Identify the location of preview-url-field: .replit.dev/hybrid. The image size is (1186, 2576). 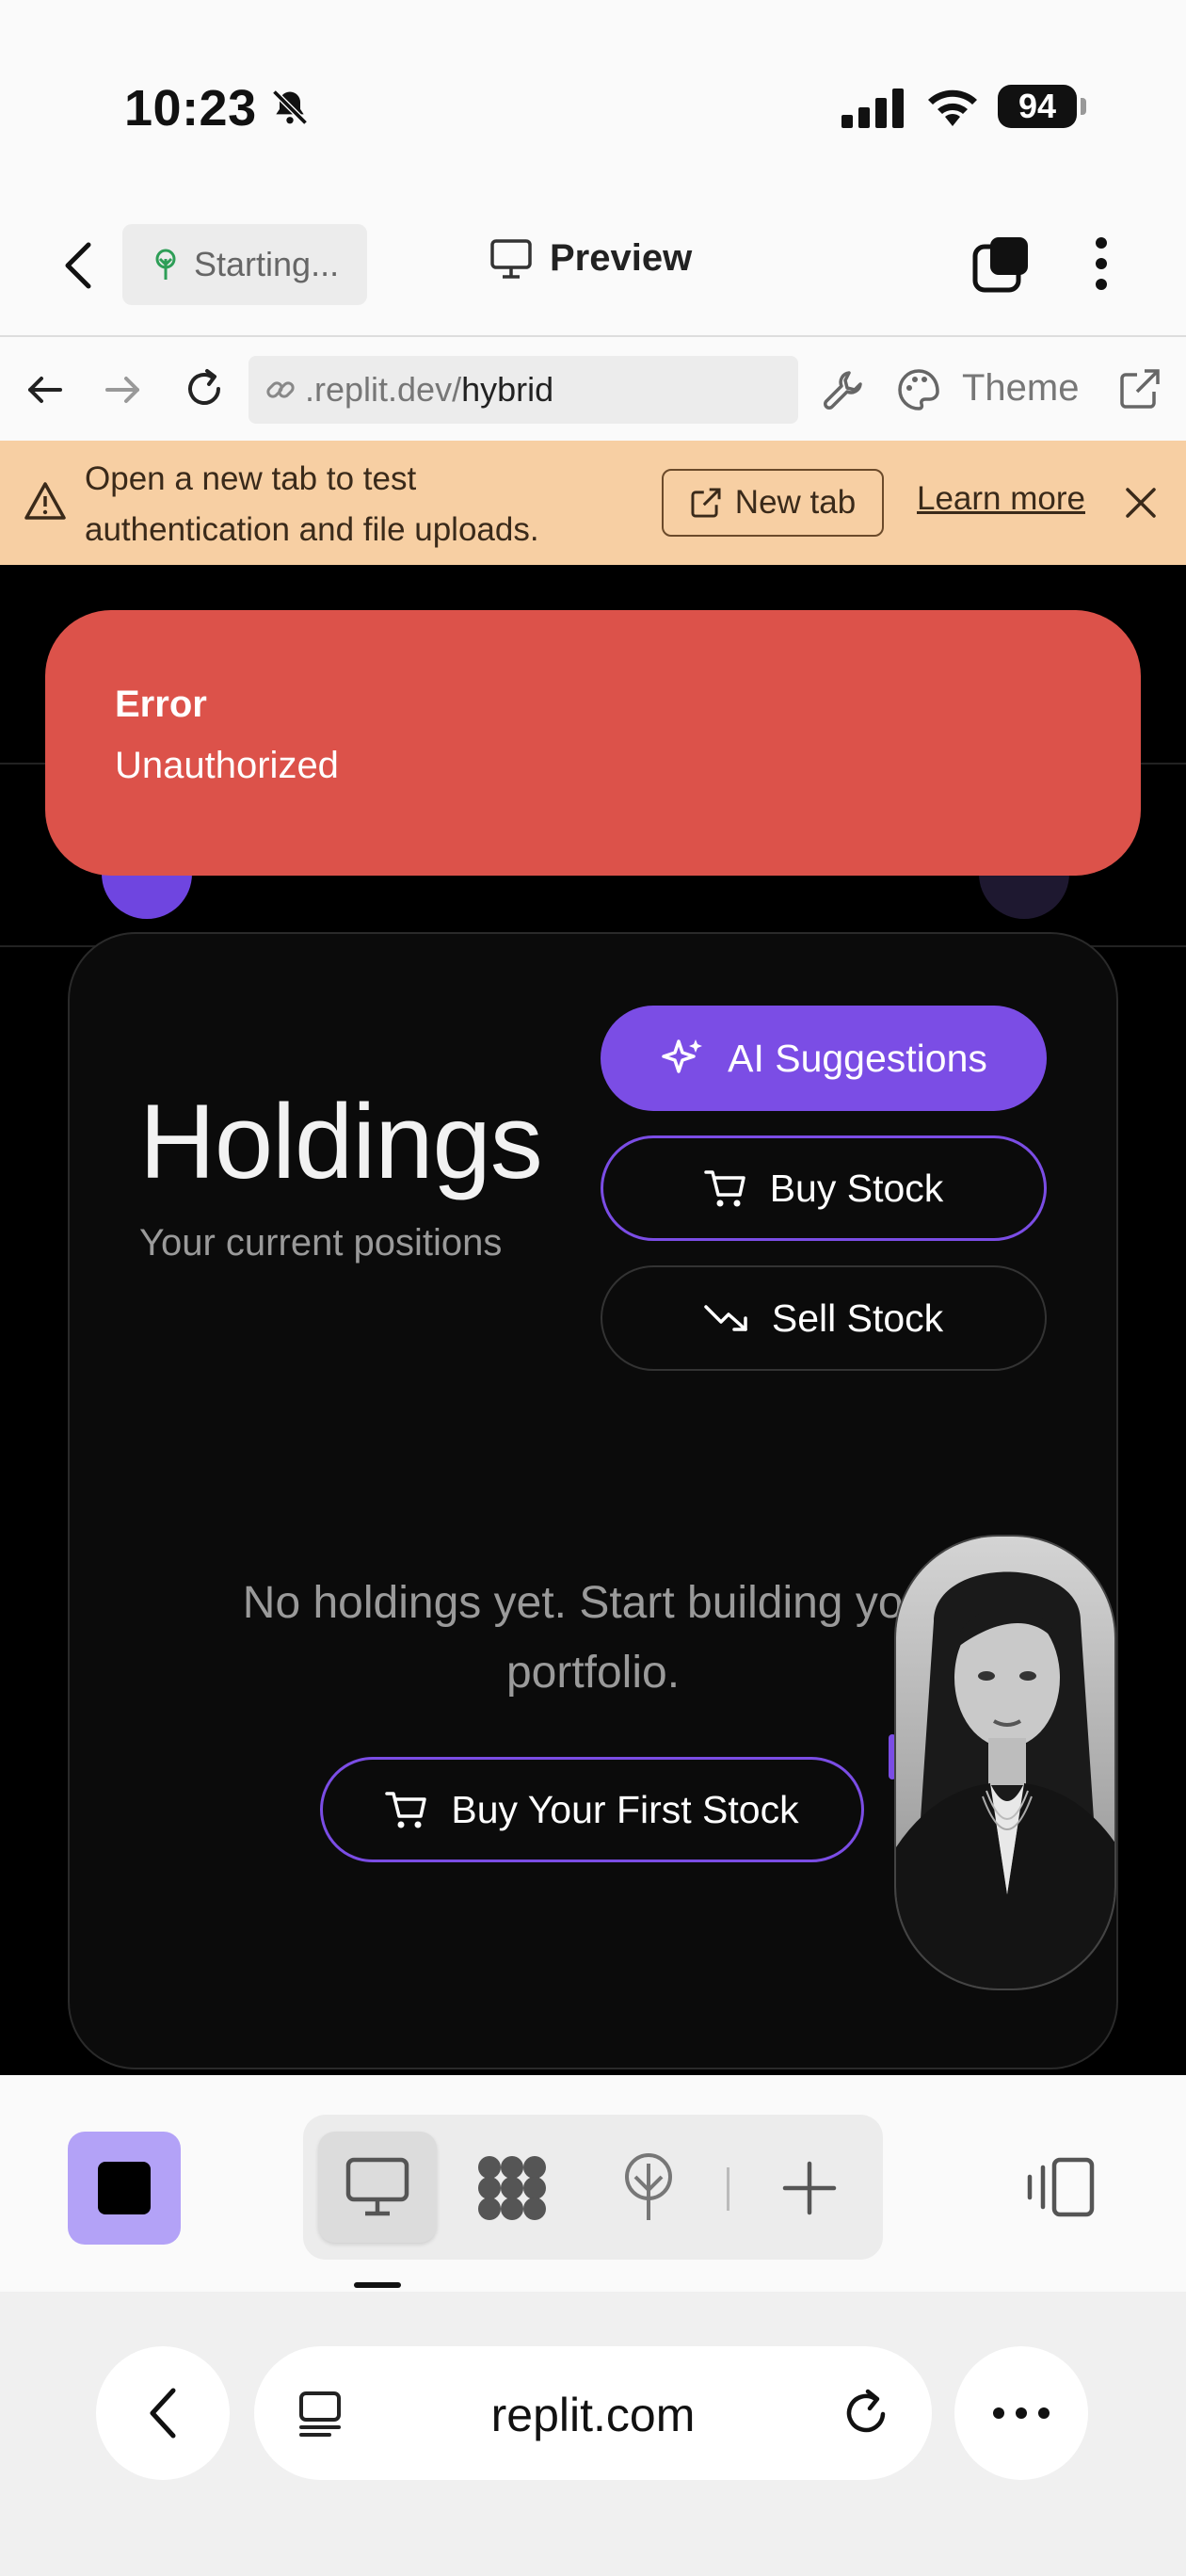
(523, 390).